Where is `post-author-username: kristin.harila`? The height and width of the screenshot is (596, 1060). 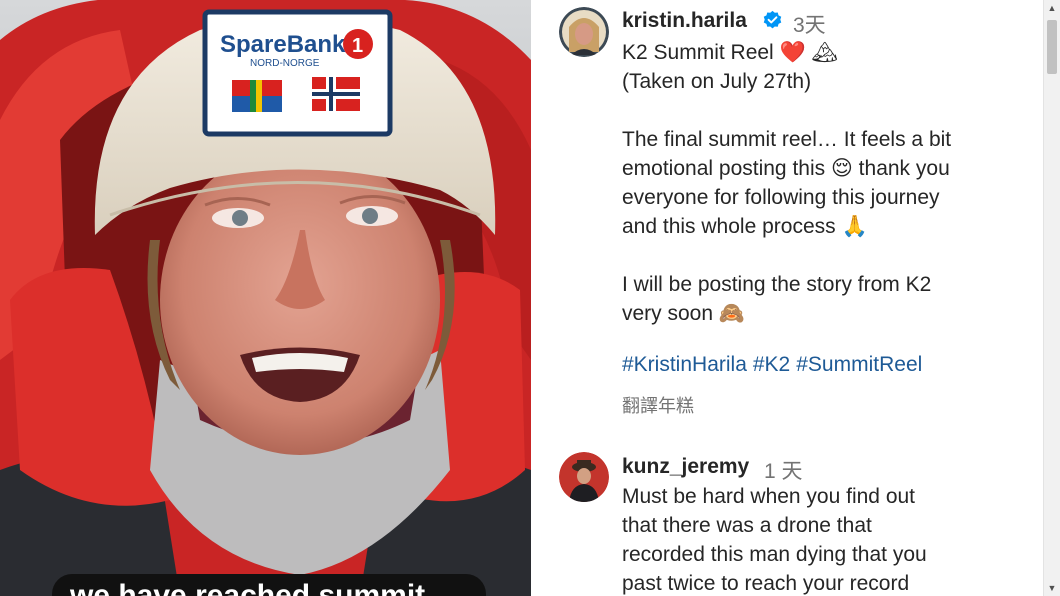 post-author-username: kristin.harila is located at coordinates (684, 21).